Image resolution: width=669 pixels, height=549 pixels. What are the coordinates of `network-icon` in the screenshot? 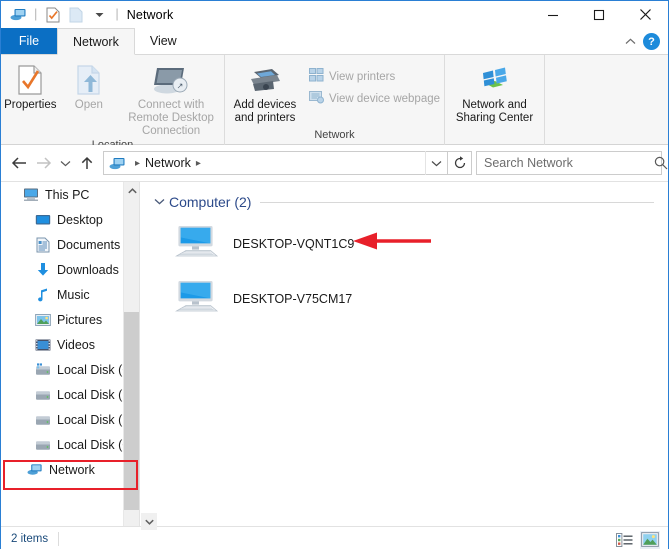 It's located at (35, 470).